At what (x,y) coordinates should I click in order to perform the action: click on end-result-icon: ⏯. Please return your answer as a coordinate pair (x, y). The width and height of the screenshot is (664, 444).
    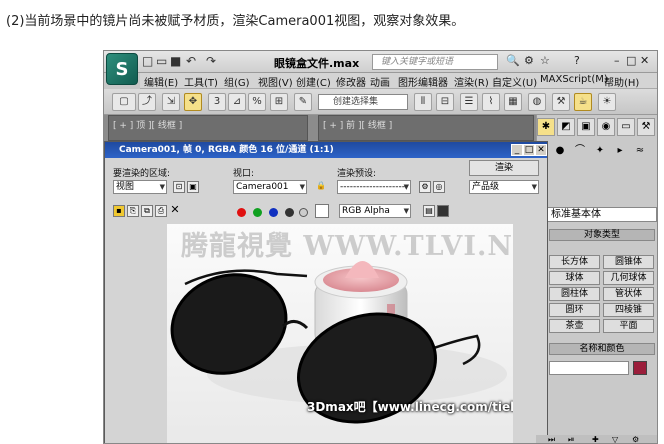
    Looking at the image, I should click on (571, 439).